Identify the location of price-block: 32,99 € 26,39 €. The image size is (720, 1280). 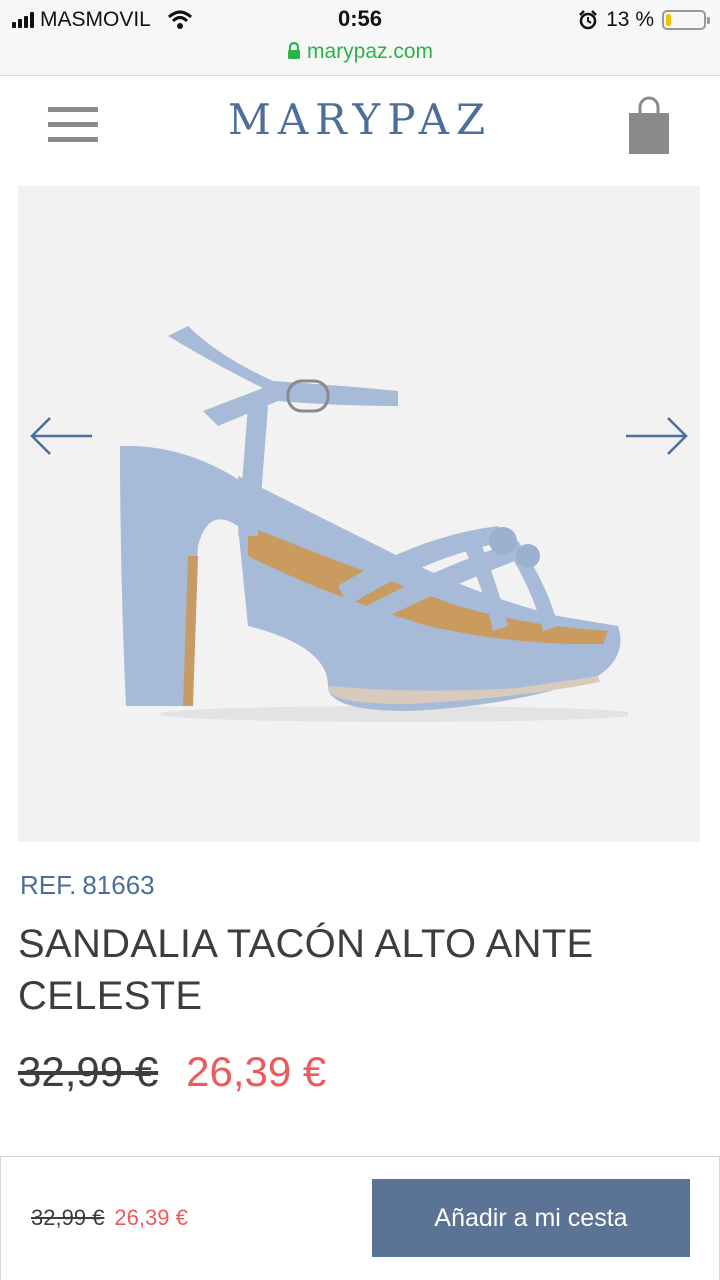
(172, 1072).